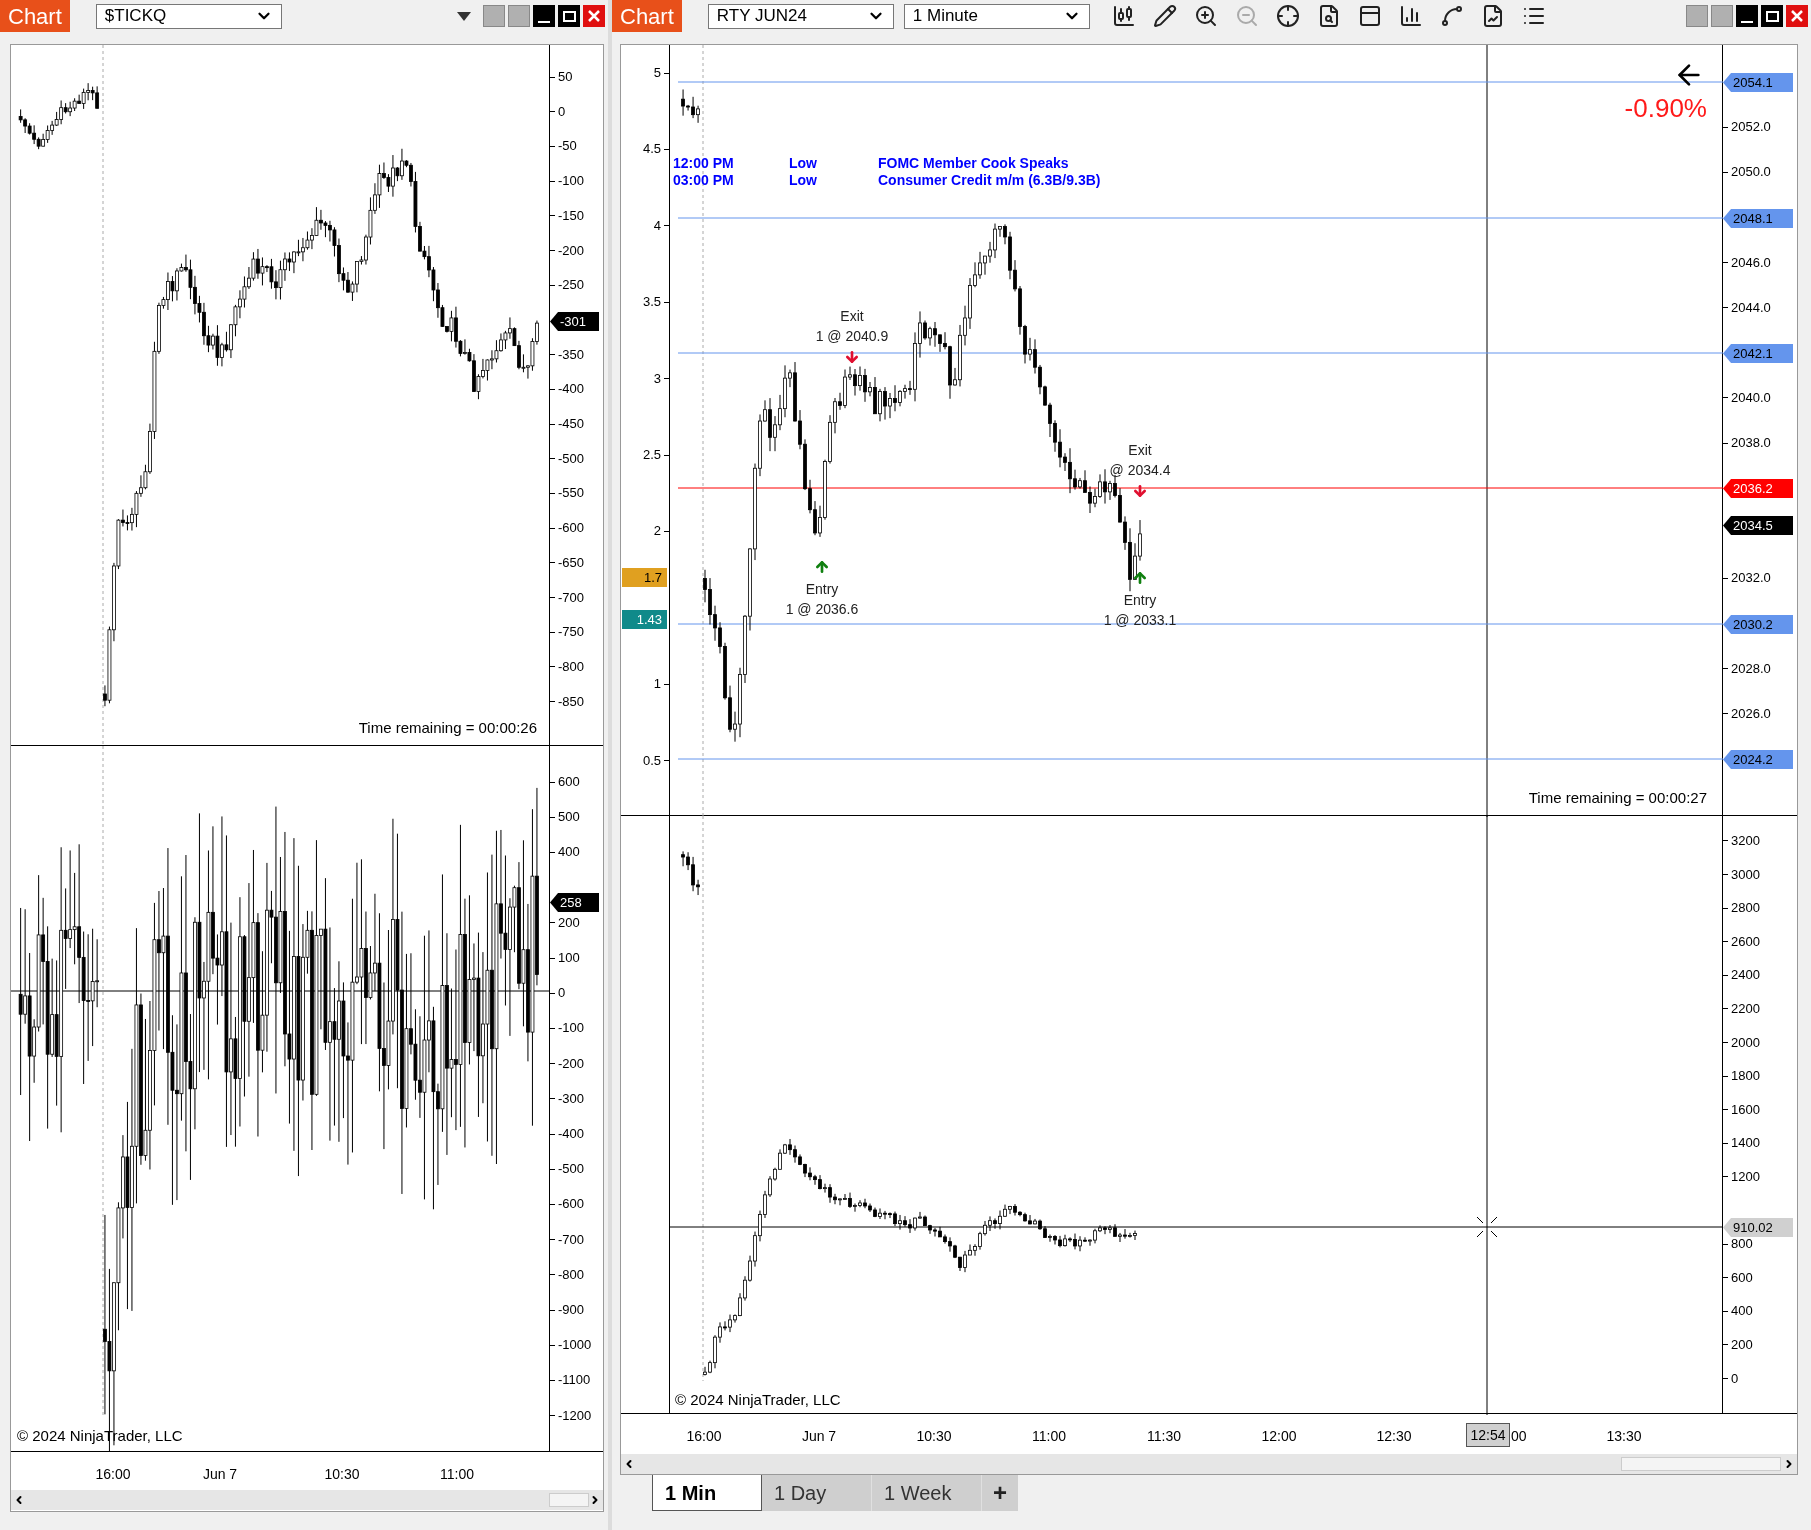 This screenshot has height=1530, width=1811. What do you see at coordinates (571, 562) in the screenshot?
I see `axis-label: -650` at bounding box center [571, 562].